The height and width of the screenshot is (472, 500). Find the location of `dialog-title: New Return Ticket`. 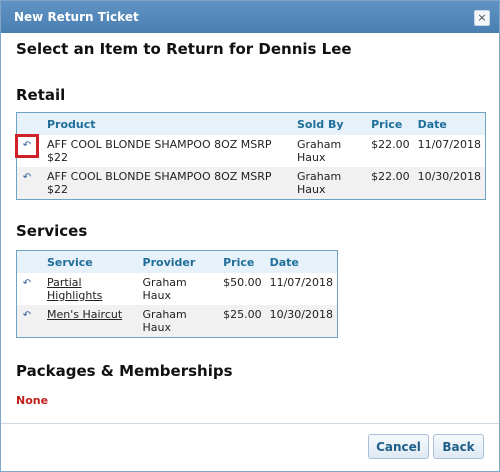

dialog-title: New Return Ticket is located at coordinates (76, 17).